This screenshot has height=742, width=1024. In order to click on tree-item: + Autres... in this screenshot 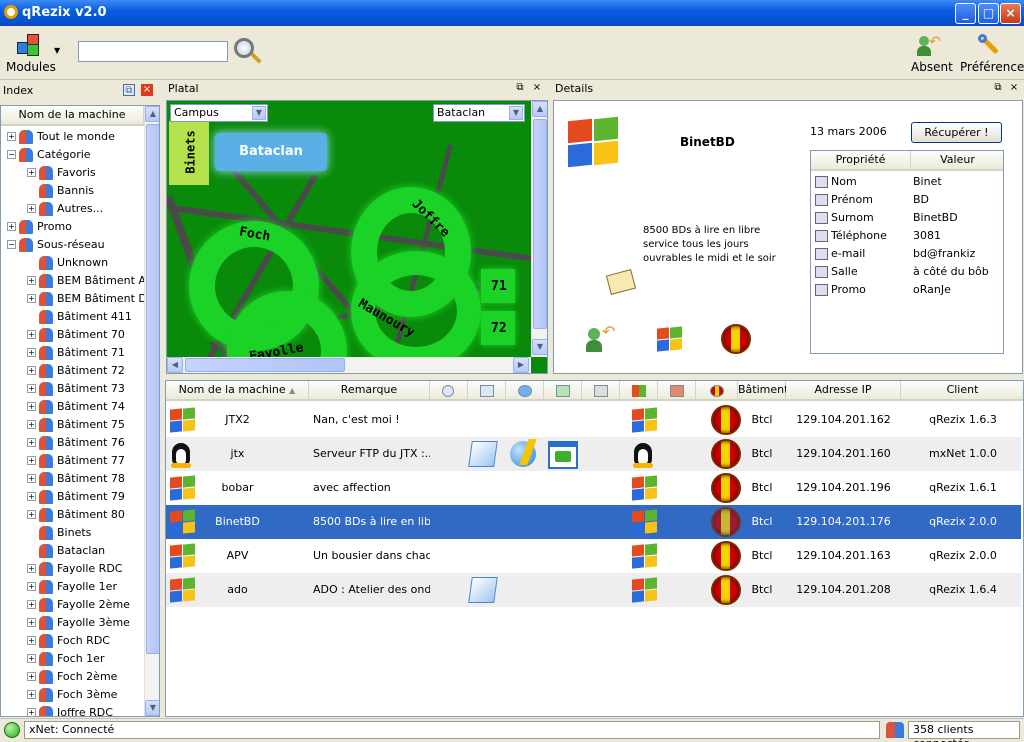, I will do `click(72, 209)`.